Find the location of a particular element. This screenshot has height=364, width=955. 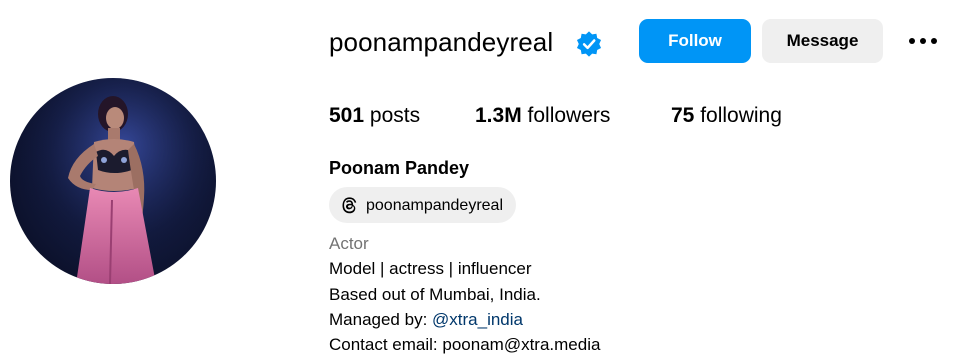

posts-label: posts is located at coordinates (395, 115).